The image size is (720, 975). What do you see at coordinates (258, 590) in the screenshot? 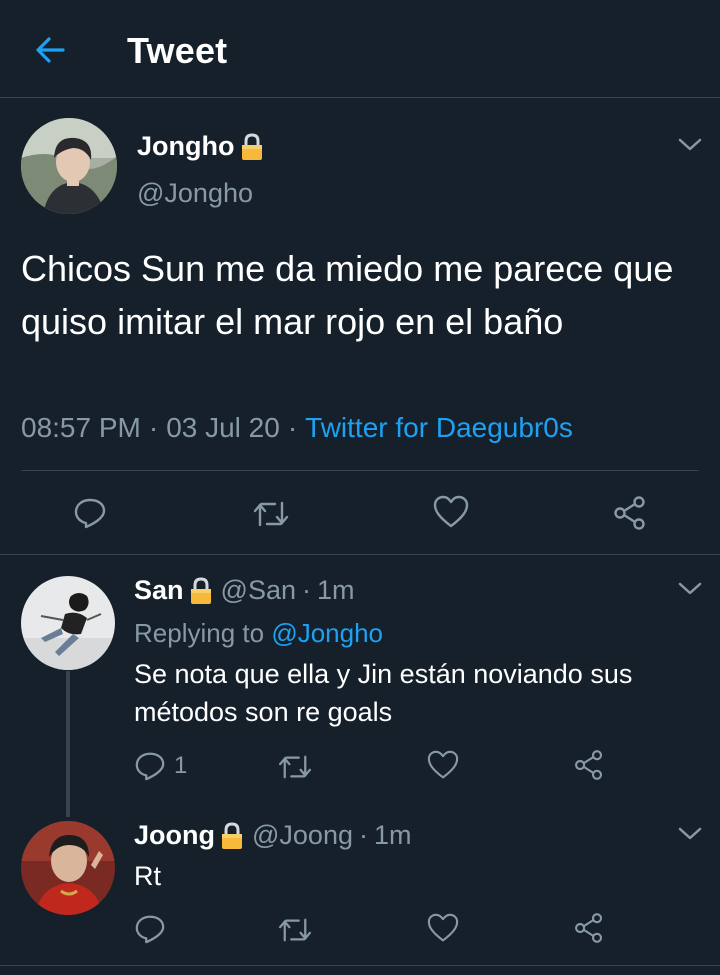
I see `author-handle: @San` at bounding box center [258, 590].